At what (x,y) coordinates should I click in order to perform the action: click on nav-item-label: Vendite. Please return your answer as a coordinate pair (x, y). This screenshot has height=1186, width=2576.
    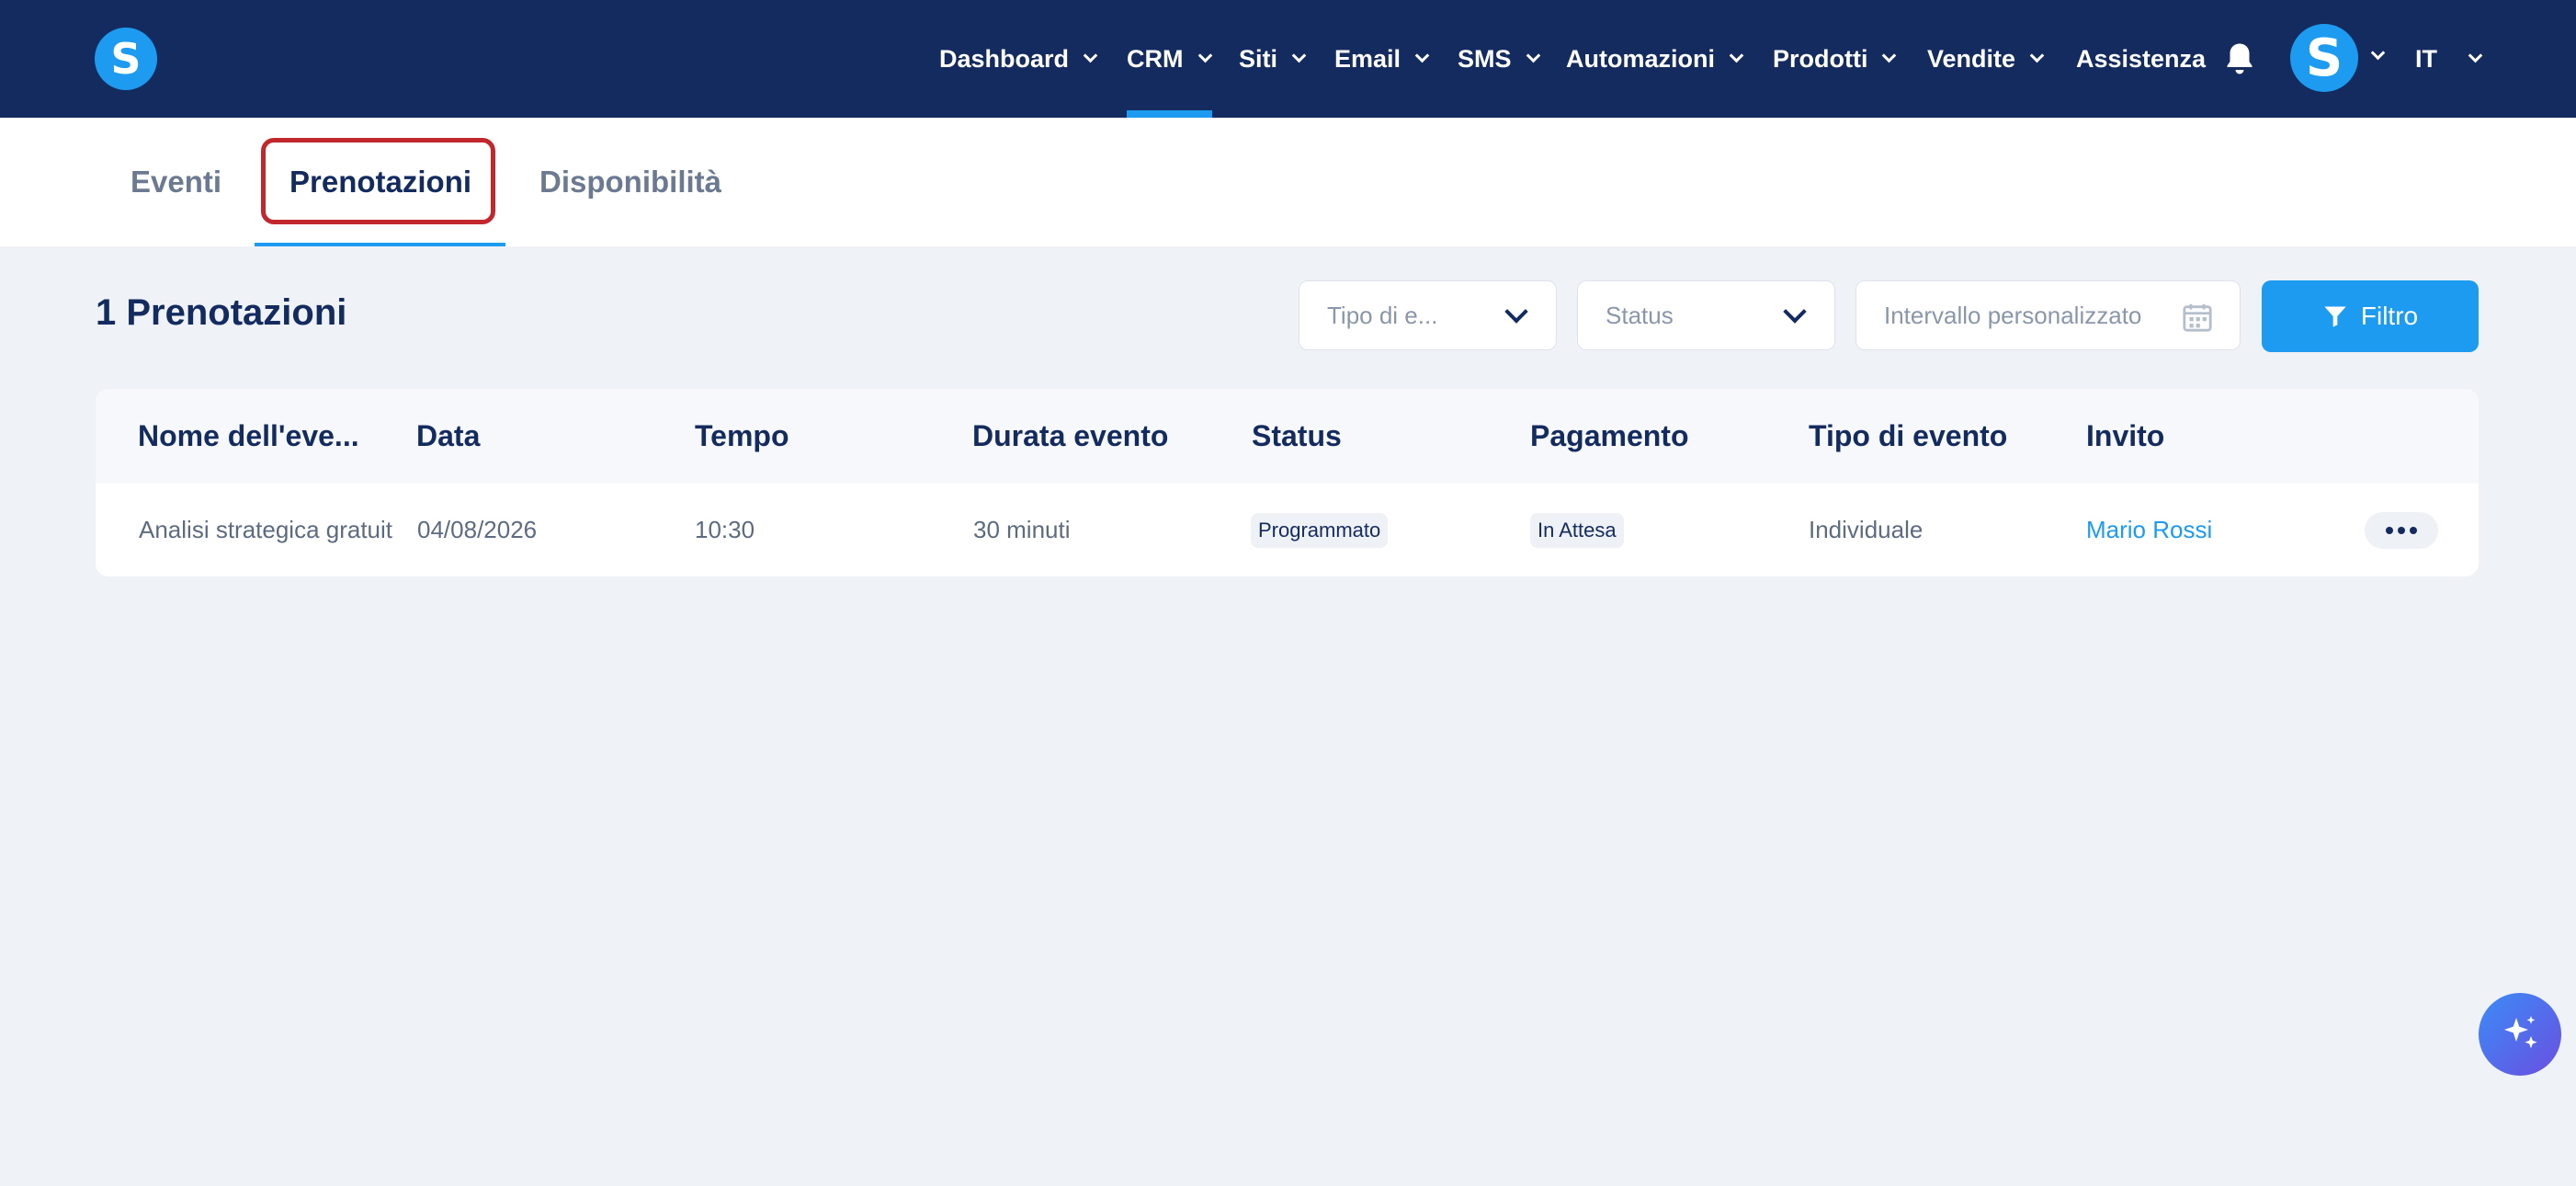
    Looking at the image, I should click on (1971, 58).